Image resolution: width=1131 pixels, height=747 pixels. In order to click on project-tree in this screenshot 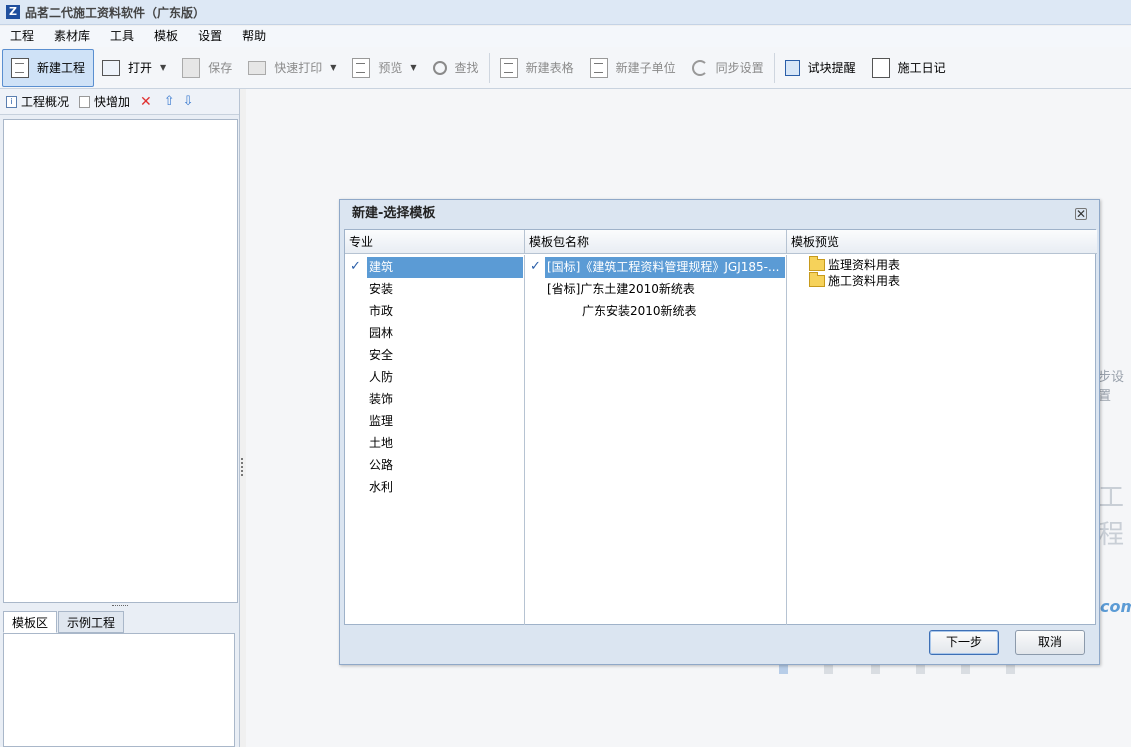, I will do `click(120, 361)`.